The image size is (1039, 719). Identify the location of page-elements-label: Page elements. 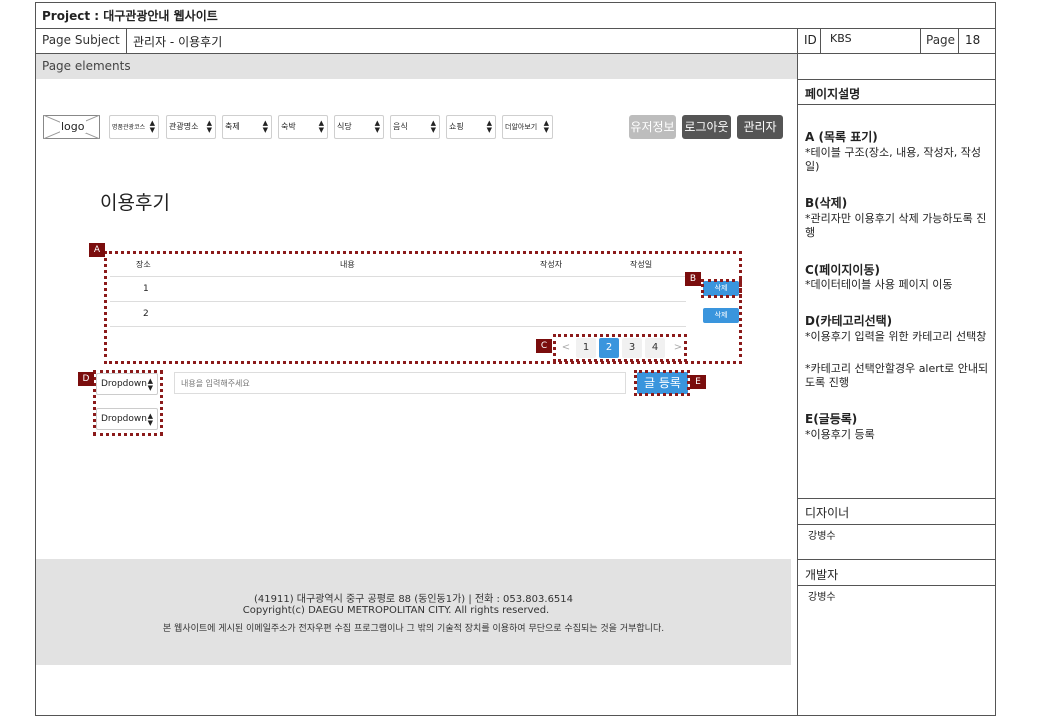
(86, 66).